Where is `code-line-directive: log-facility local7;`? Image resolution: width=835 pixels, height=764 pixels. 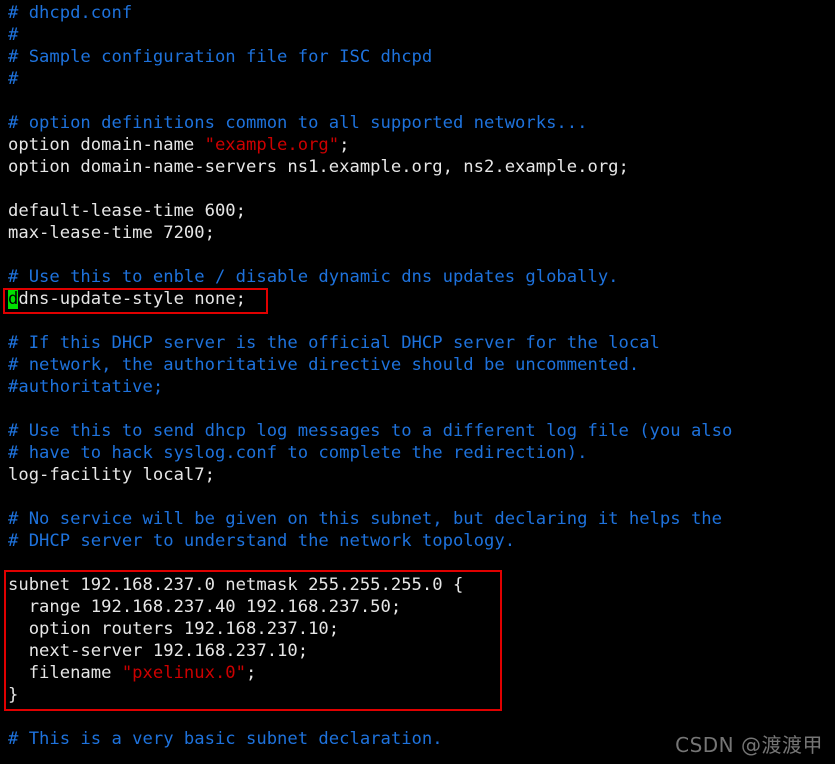 code-line-directive: log-facility local7; is located at coordinates (421, 475).